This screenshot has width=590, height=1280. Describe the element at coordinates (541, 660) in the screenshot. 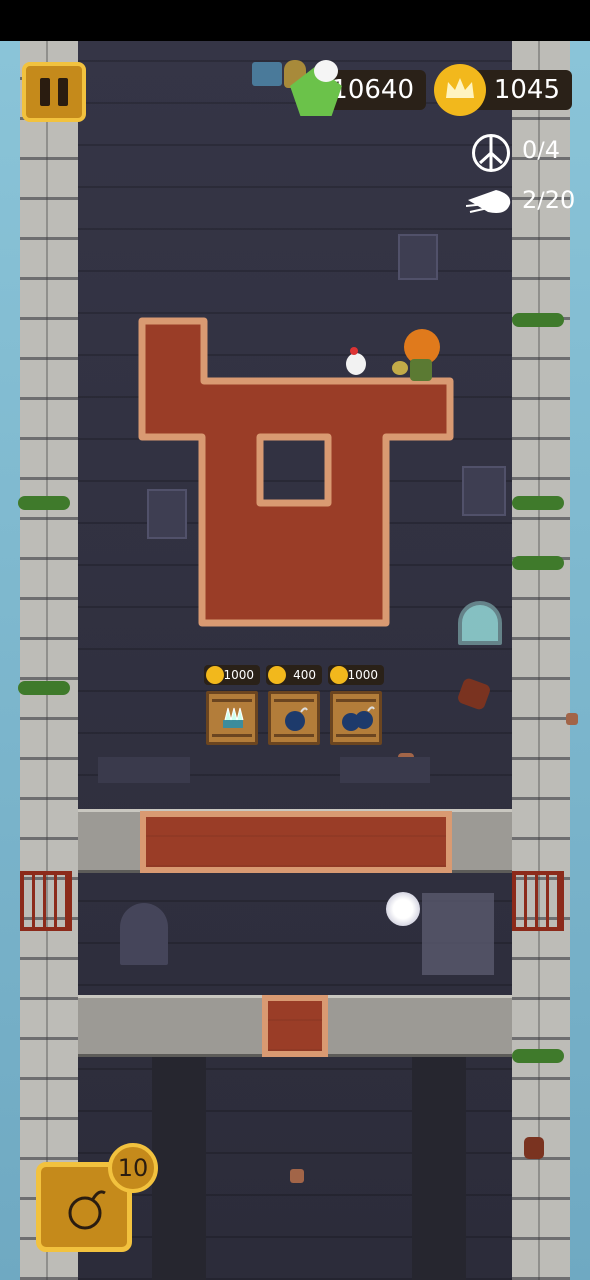

I see `right-stone-pillar` at that location.